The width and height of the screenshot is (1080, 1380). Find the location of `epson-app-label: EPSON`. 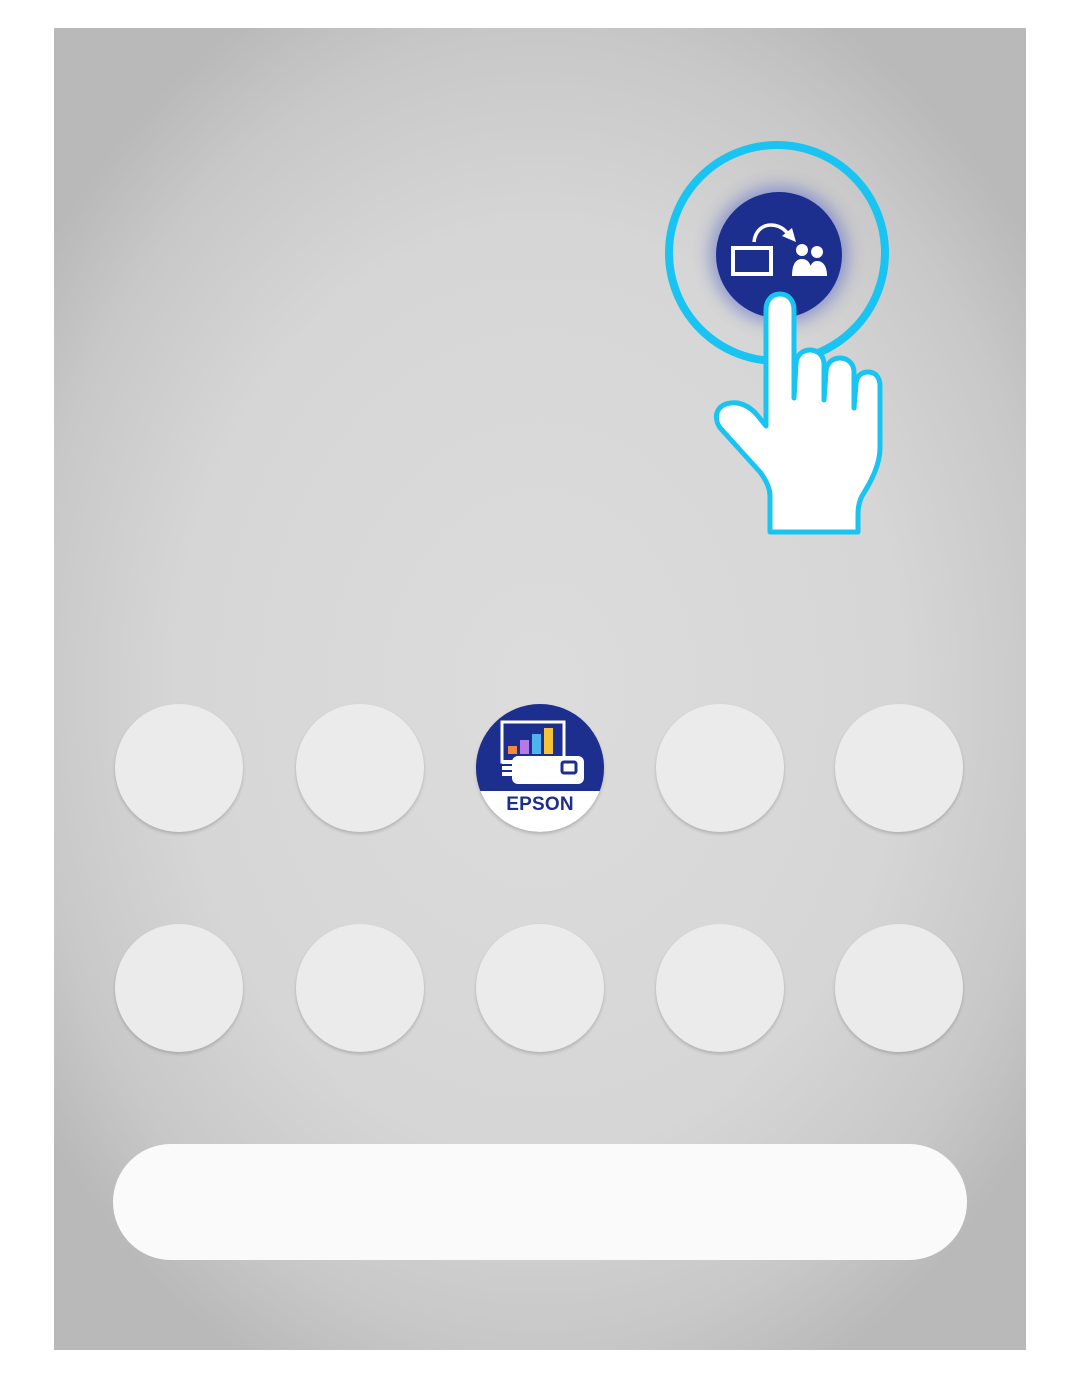

epson-app-label: EPSON is located at coordinates (540, 811).